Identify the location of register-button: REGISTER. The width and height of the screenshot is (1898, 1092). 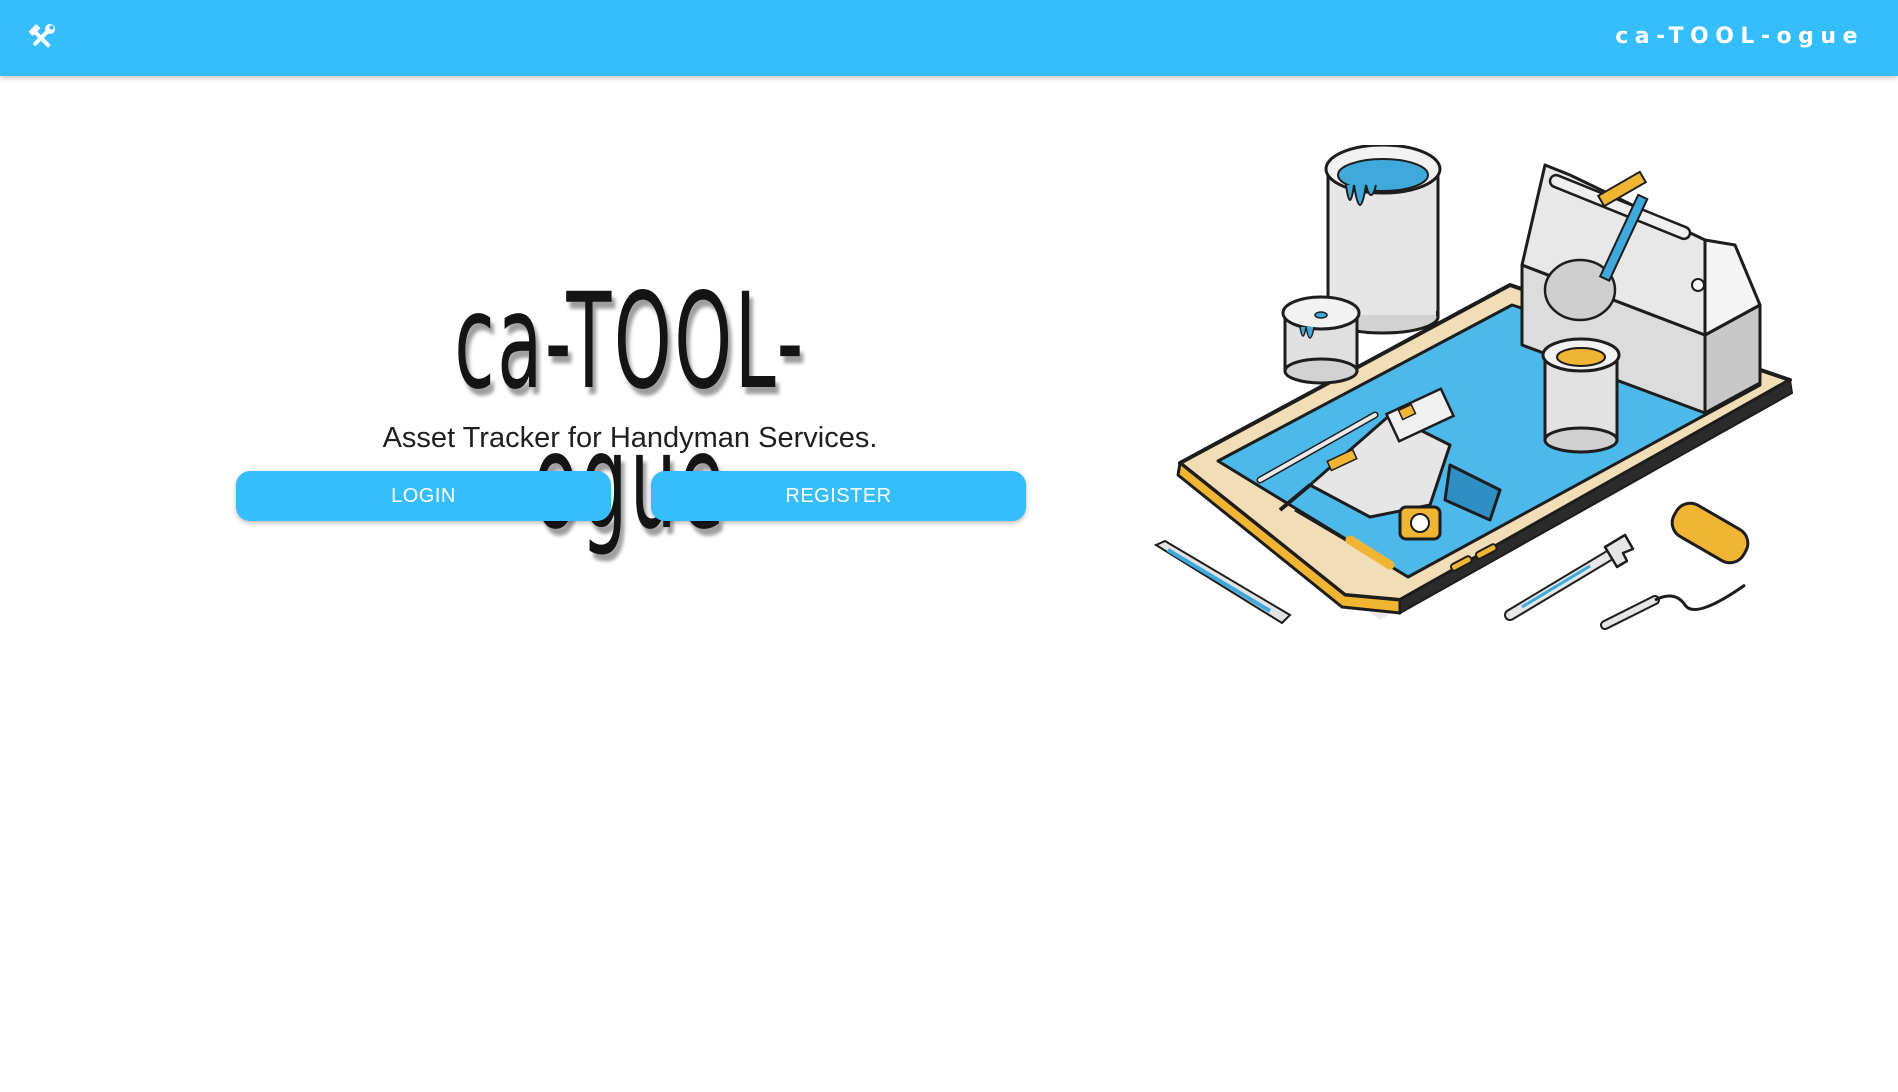
(838, 496).